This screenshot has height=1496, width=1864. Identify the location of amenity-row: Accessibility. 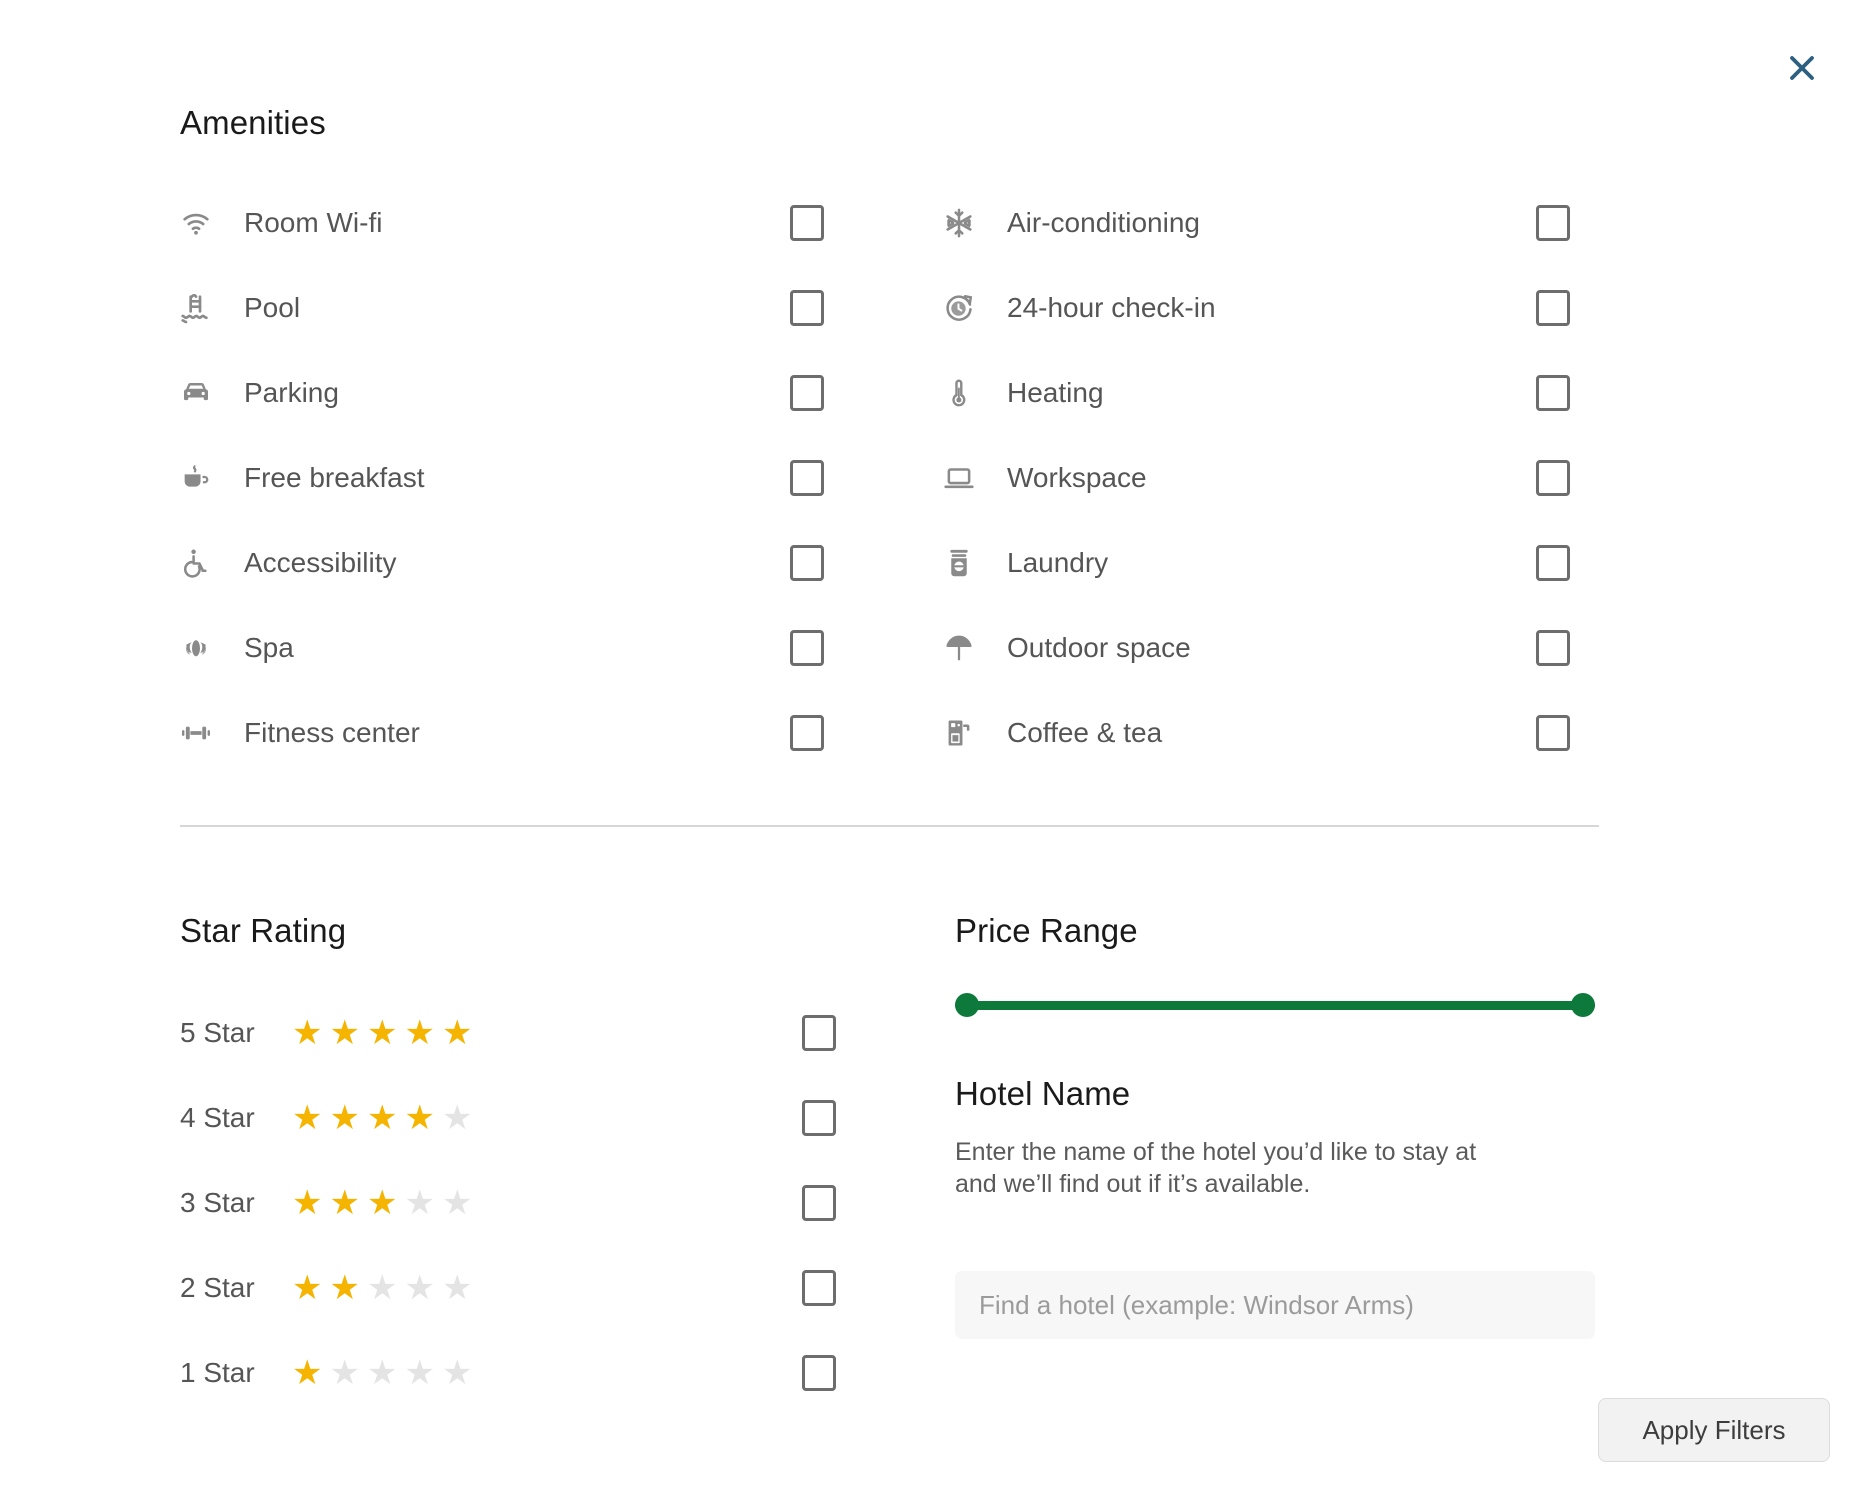
(561, 562).